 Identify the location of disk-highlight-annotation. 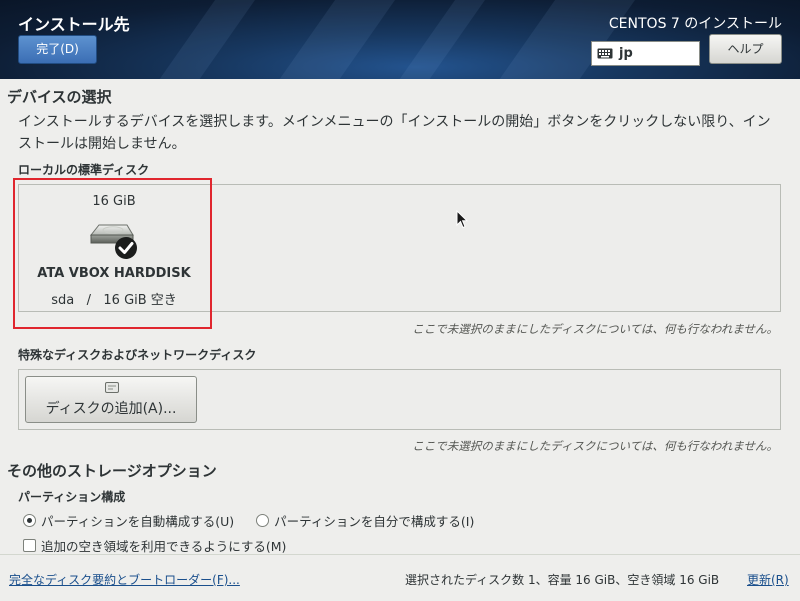
(112, 253).